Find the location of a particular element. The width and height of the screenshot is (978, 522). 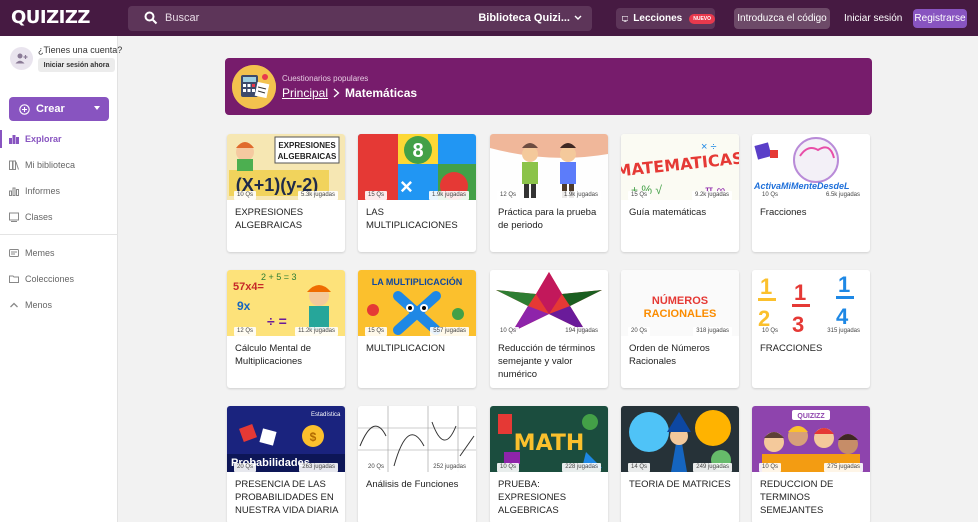

svg-text: MATH is located at coordinates (549, 443).